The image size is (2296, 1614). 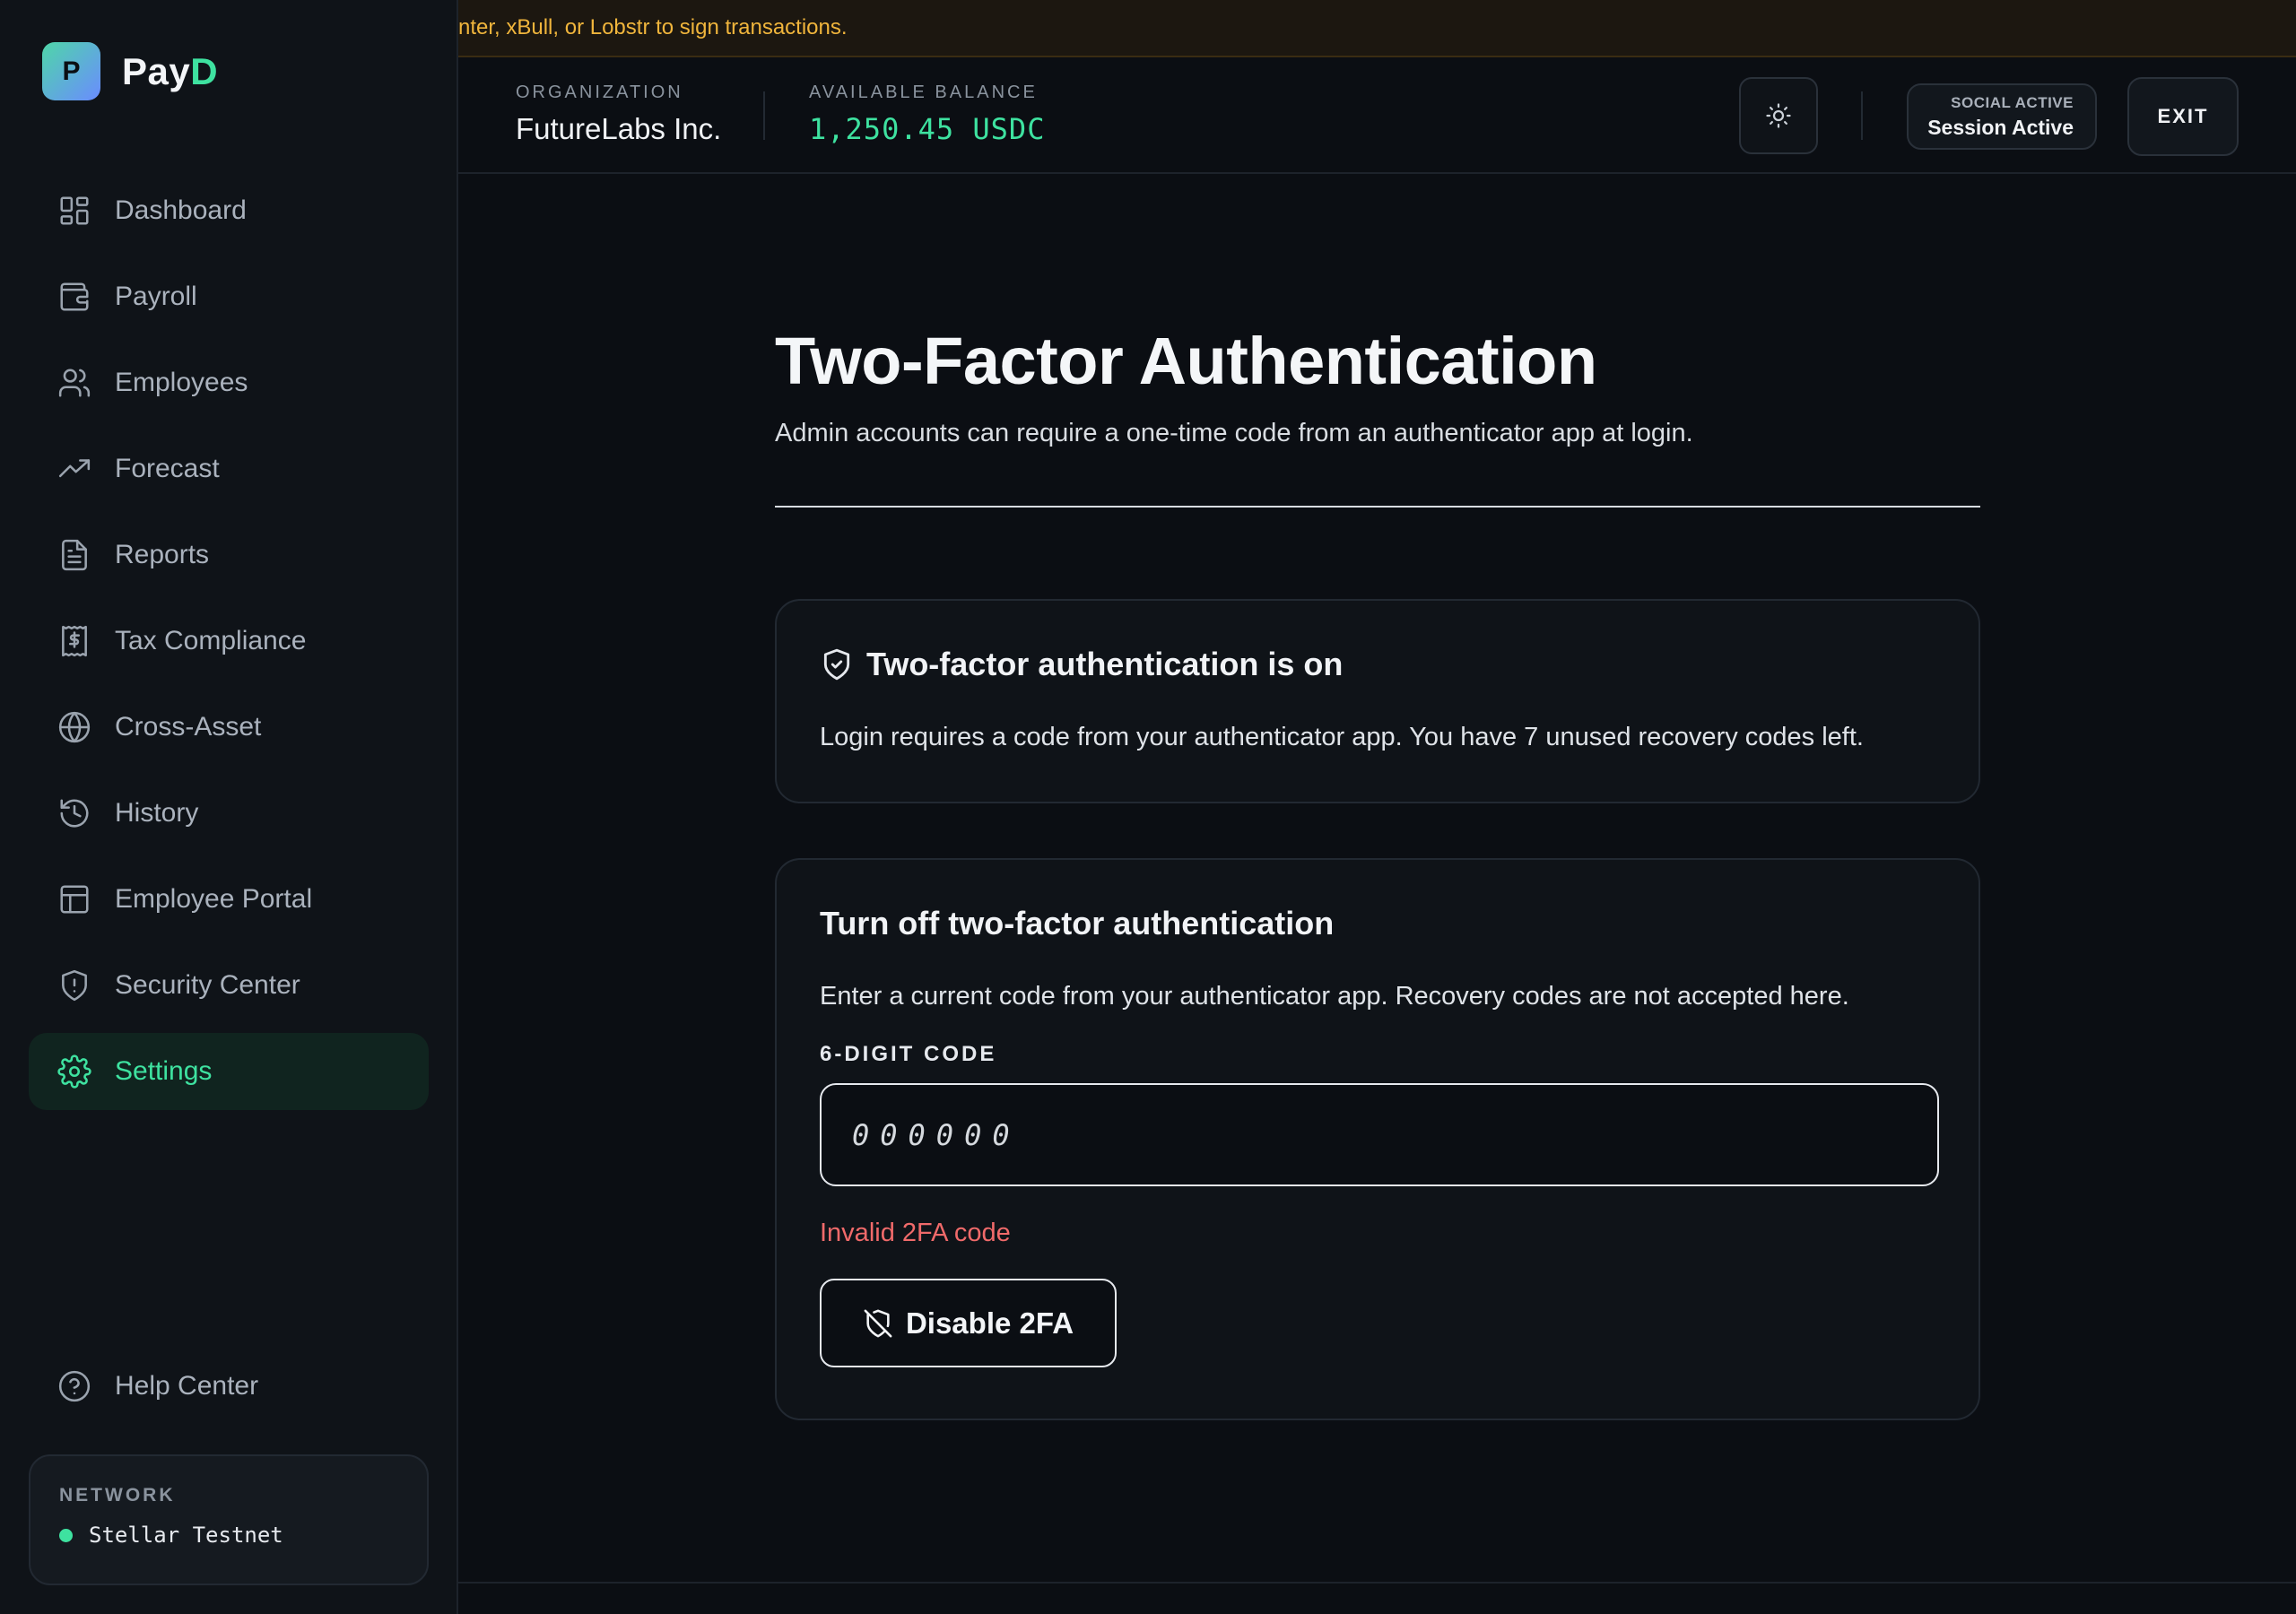 What do you see at coordinates (74, 383) in the screenshot?
I see `users-icon` at bounding box center [74, 383].